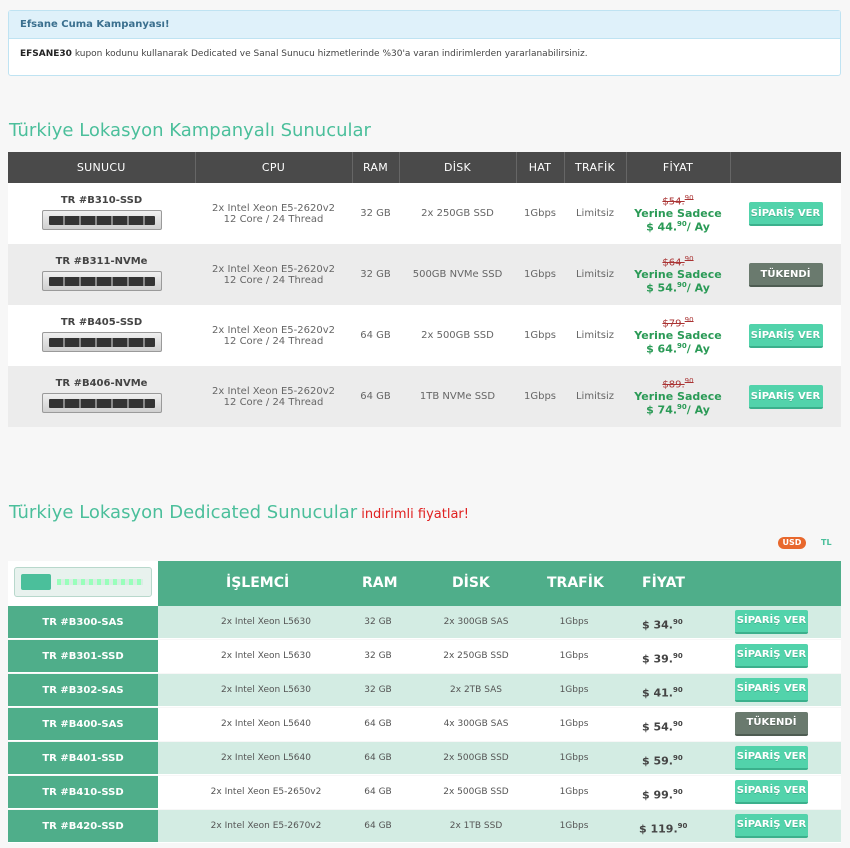 The width and height of the screenshot is (850, 848). What do you see at coordinates (83, 656) in the screenshot?
I see `server-name: TR #B301-SSD` at bounding box center [83, 656].